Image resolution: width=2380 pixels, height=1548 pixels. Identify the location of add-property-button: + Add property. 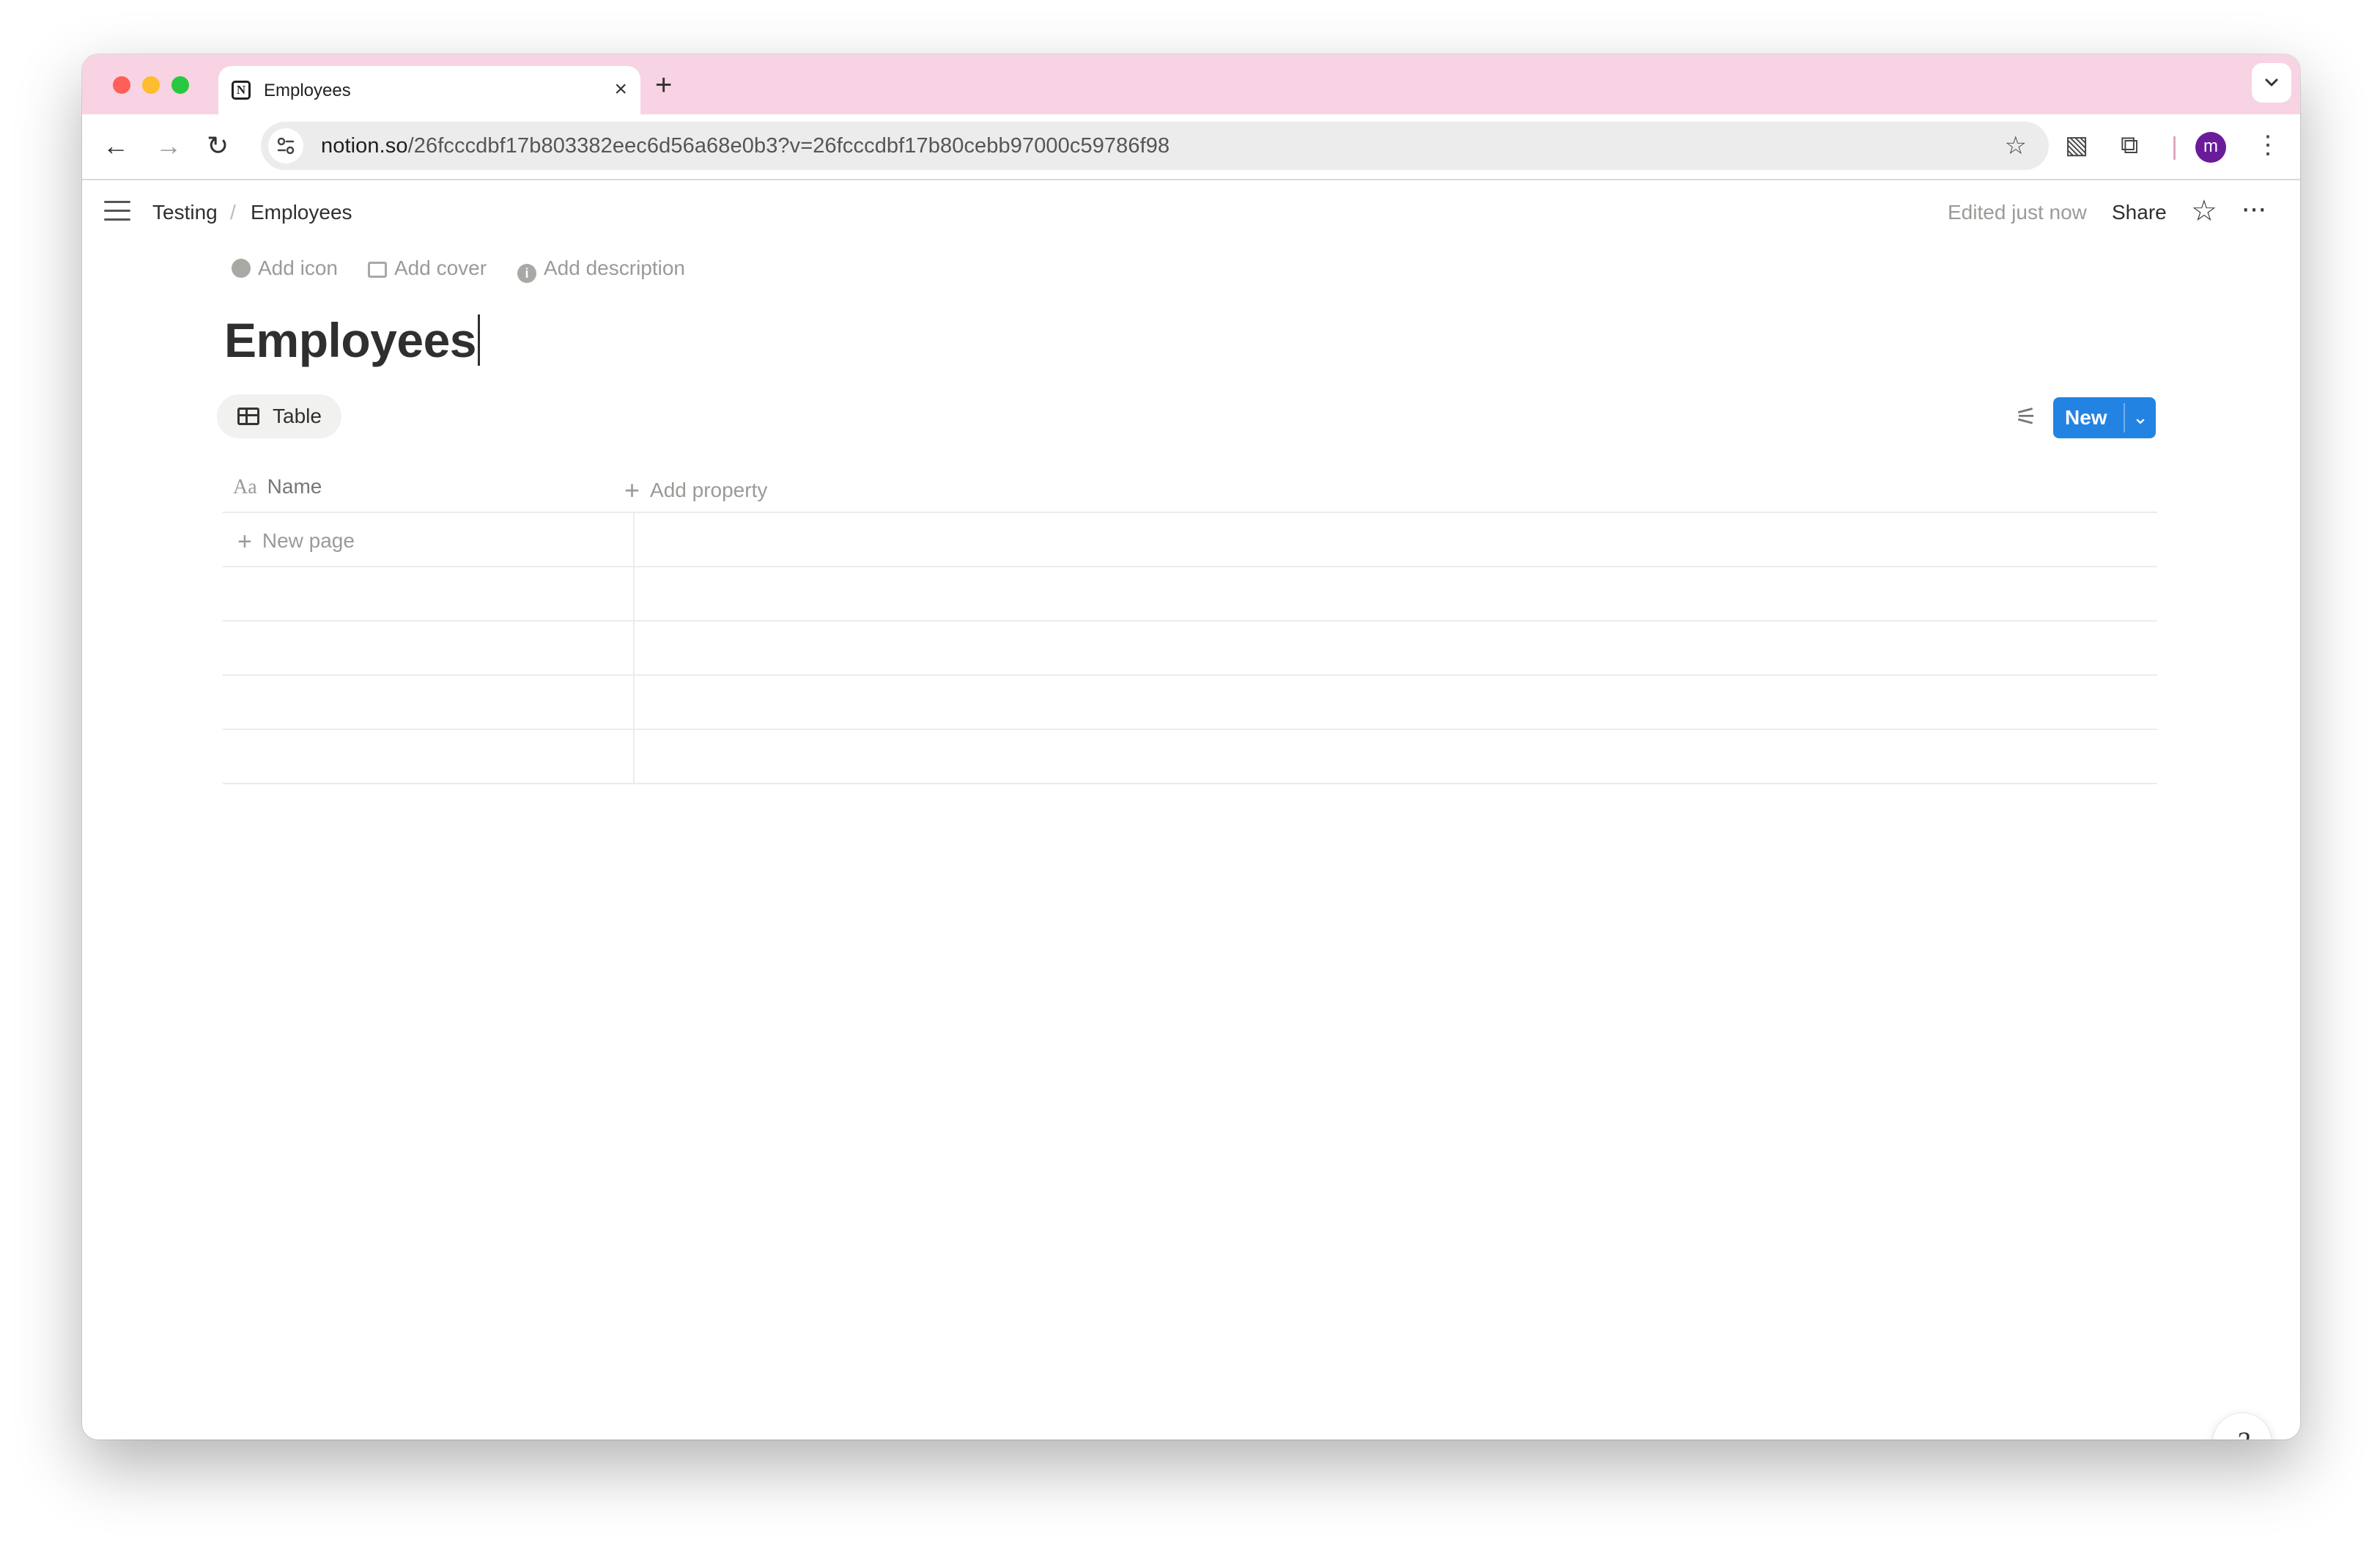
(695, 490).